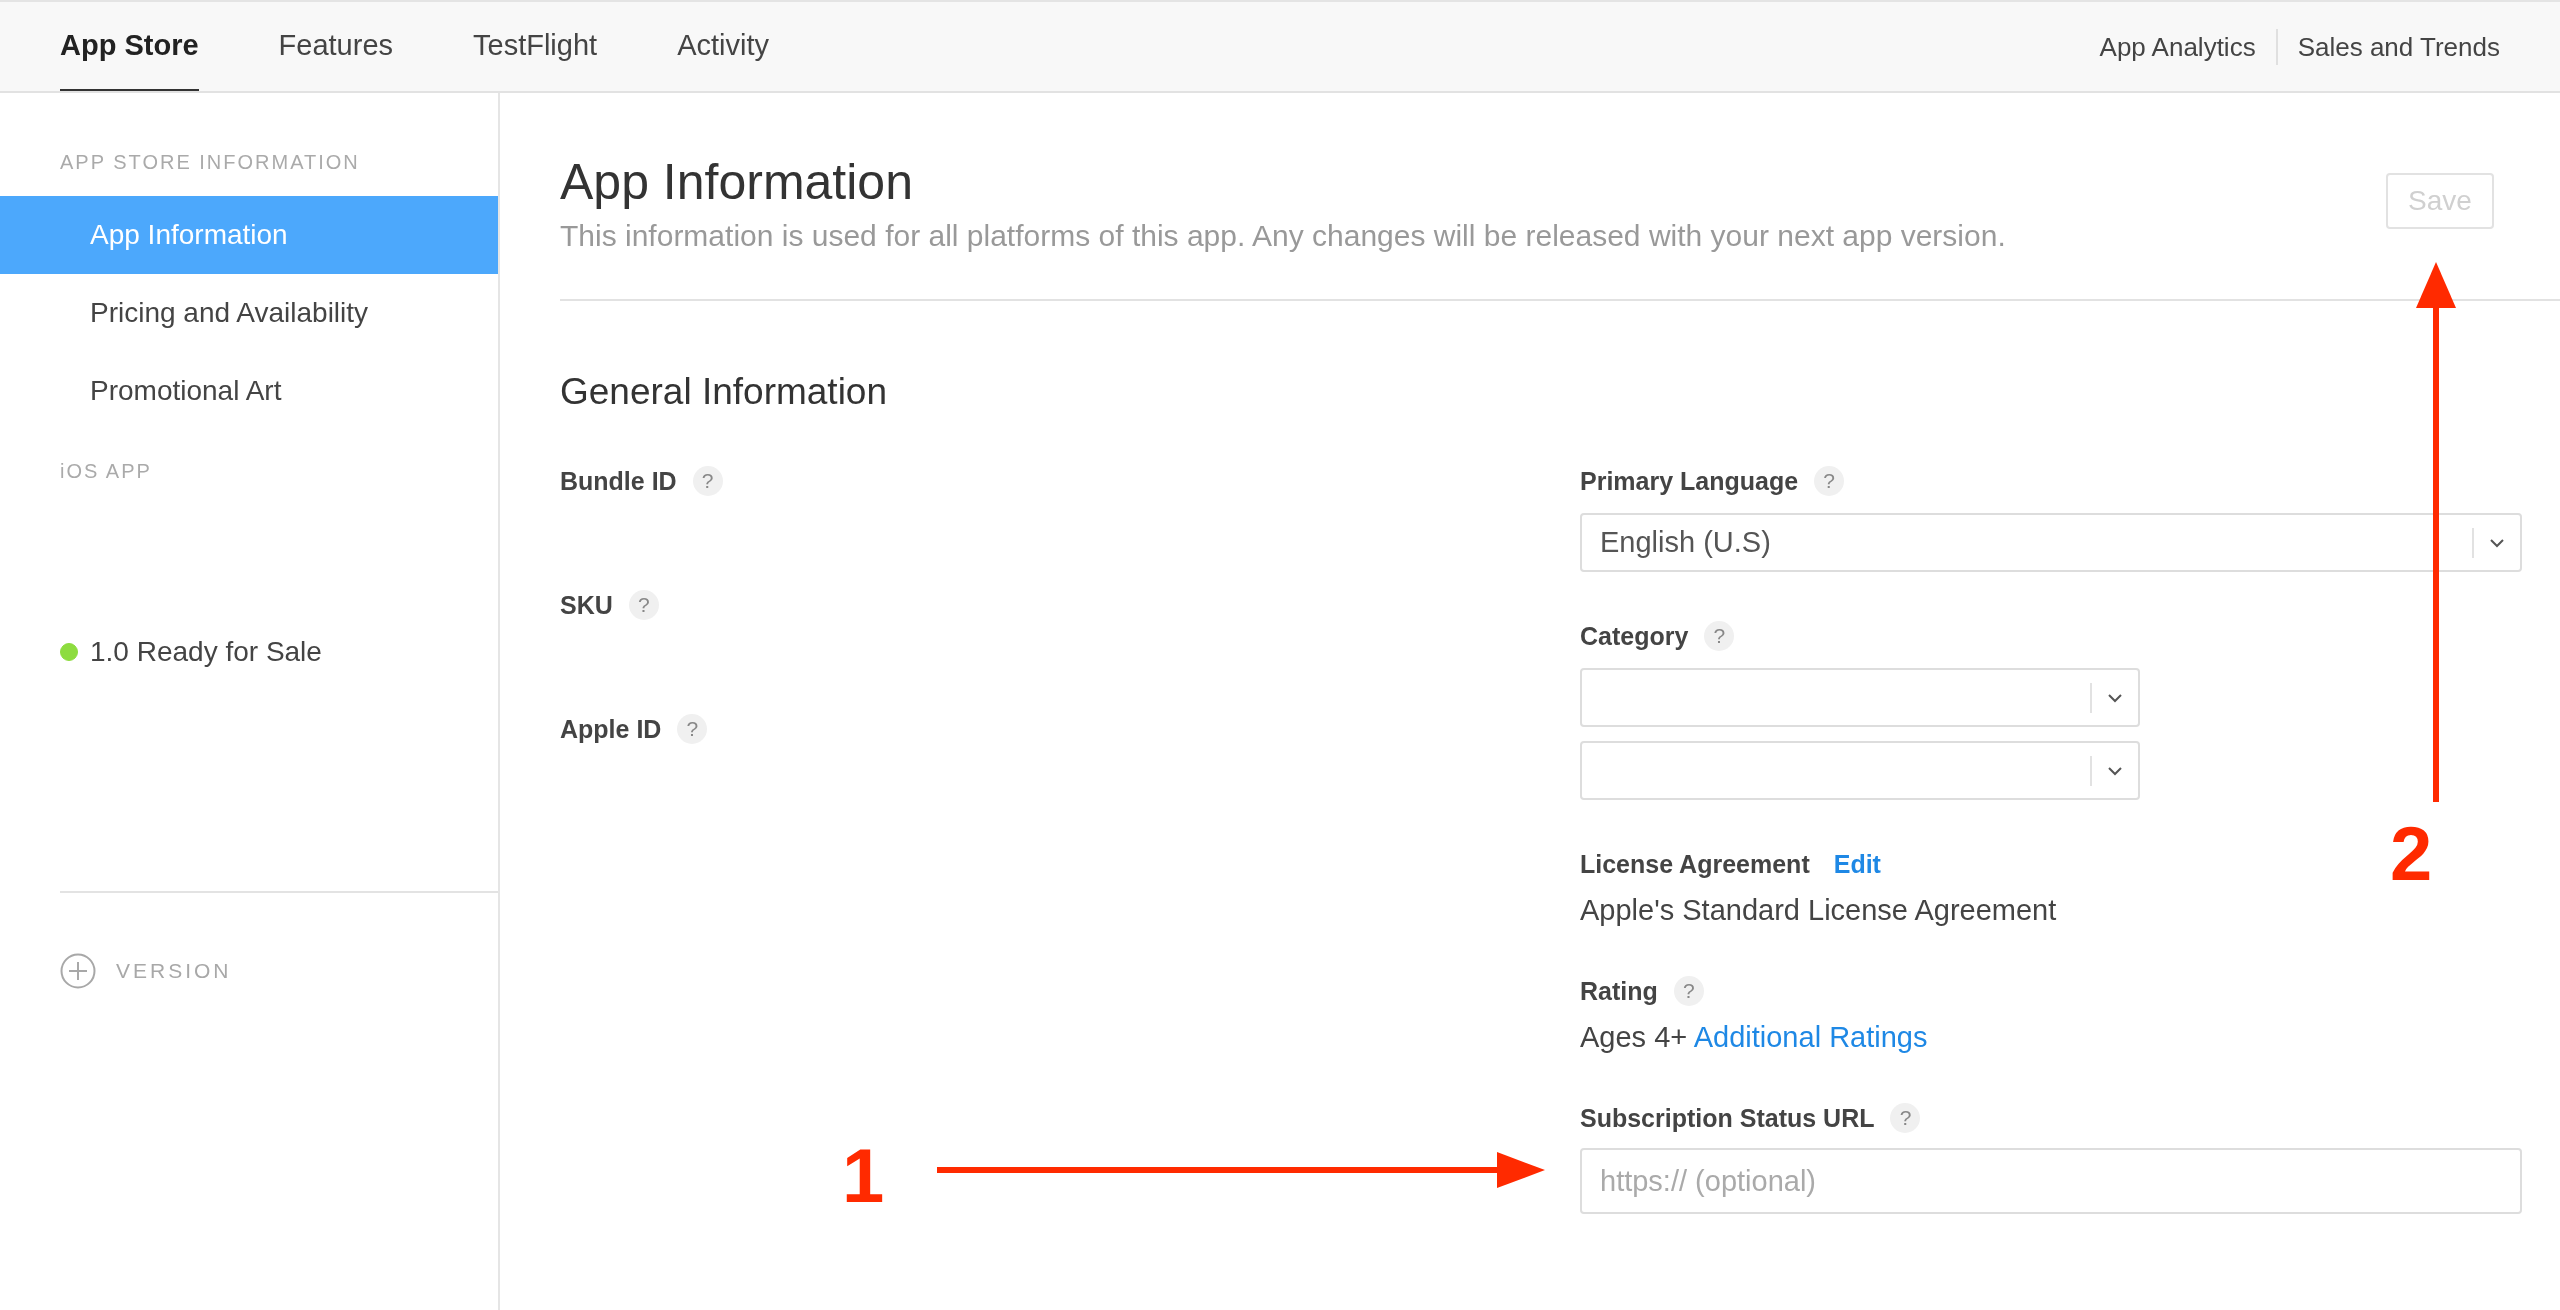 This screenshot has height=1310, width=2560. I want to click on field-label: Category, so click(1634, 636).